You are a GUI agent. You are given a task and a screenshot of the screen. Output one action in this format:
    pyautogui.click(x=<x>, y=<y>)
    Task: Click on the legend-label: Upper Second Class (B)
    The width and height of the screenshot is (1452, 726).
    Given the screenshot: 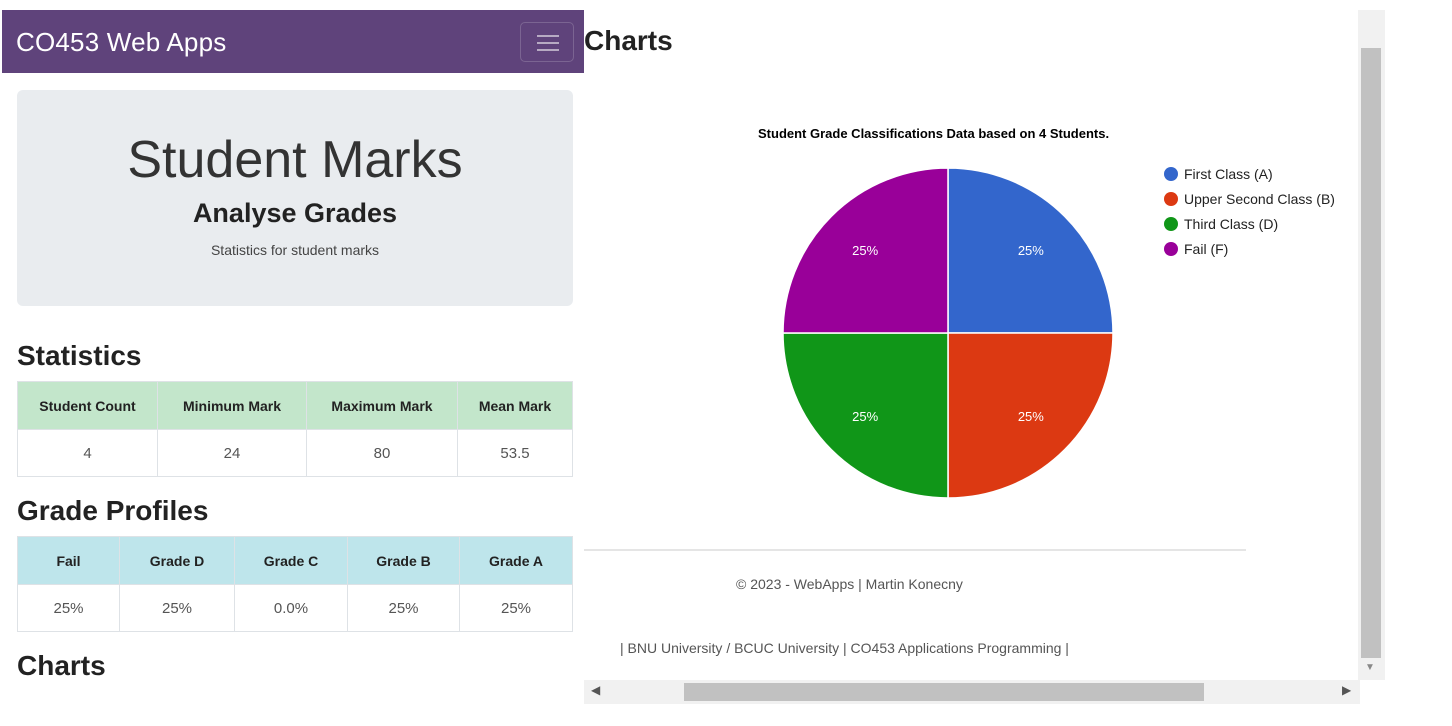 What is the action you would take?
    pyautogui.click(x=1259, y=199)
    